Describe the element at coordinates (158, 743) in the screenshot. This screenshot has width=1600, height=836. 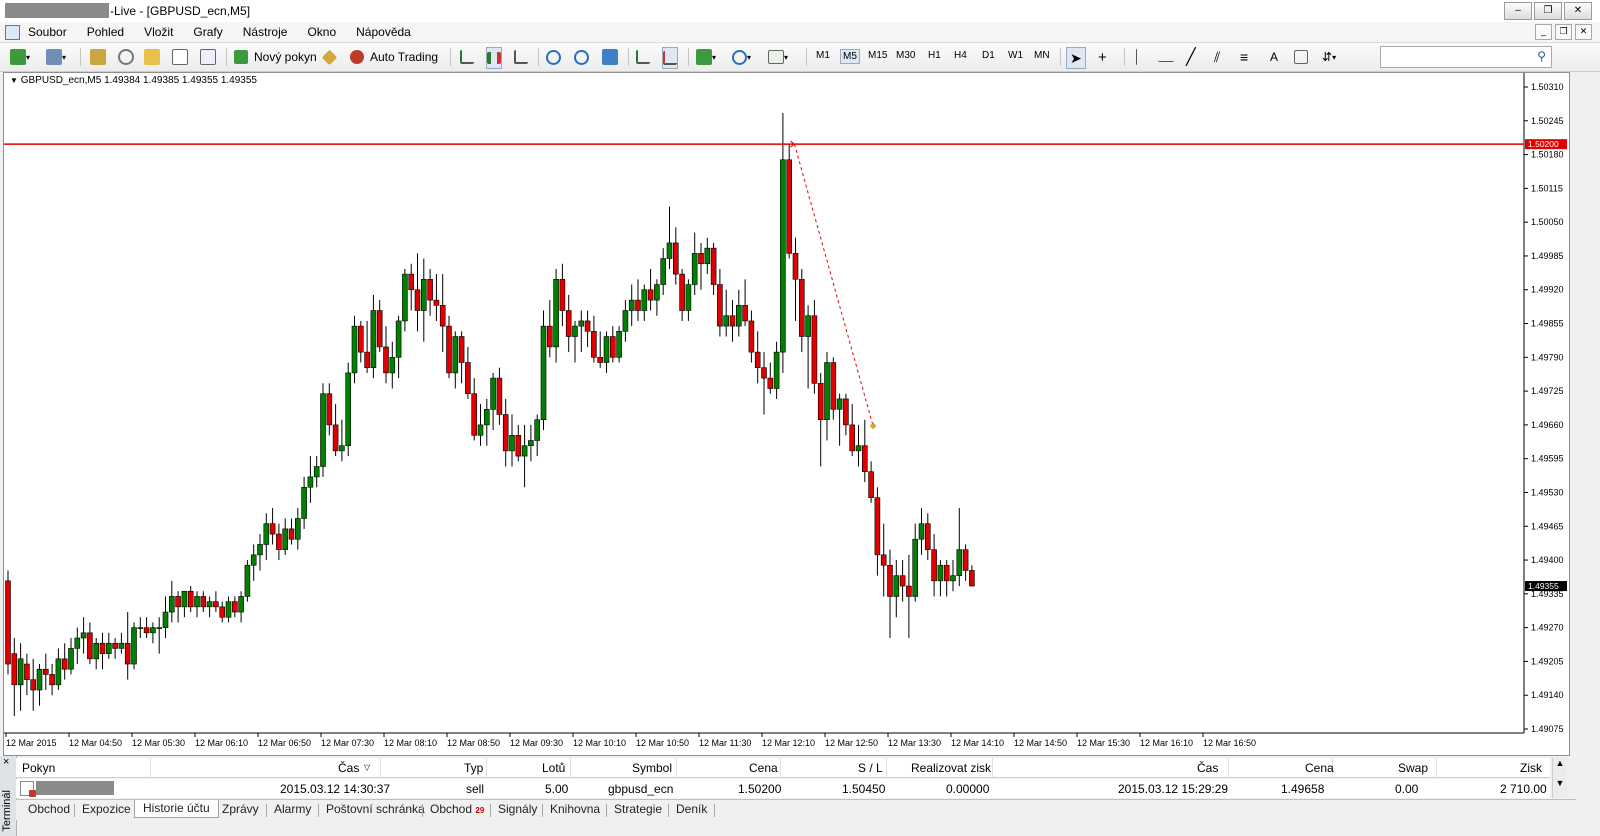
I see `time-tick-label: 12 Mar 05:30` at that location.